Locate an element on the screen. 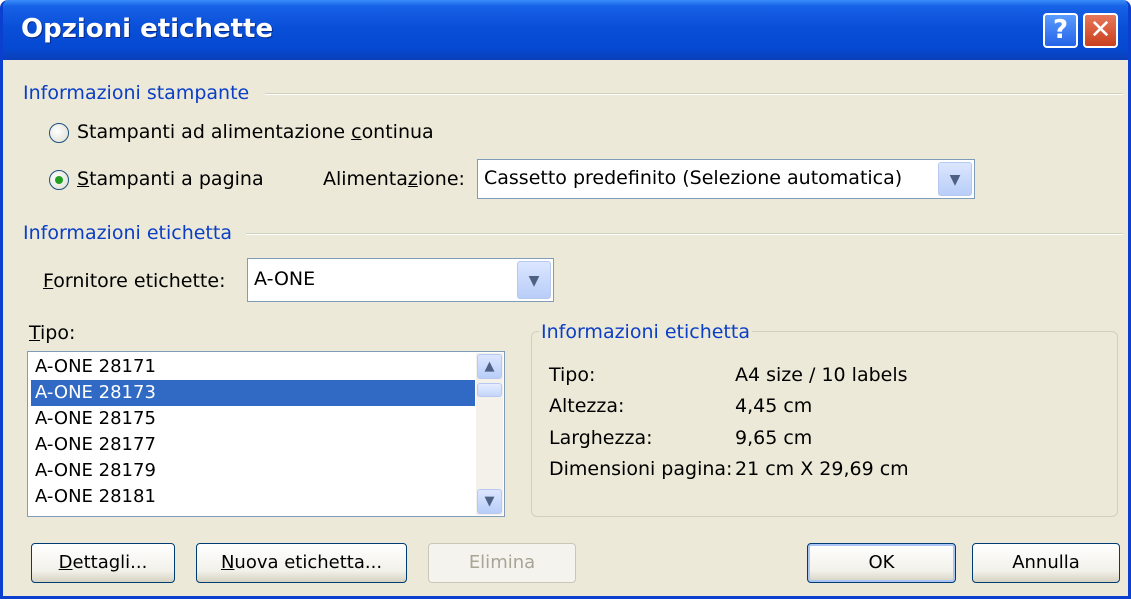 This screenshot has width=1131, height=599. ok-button: OK is located at coordinates (881, 563).